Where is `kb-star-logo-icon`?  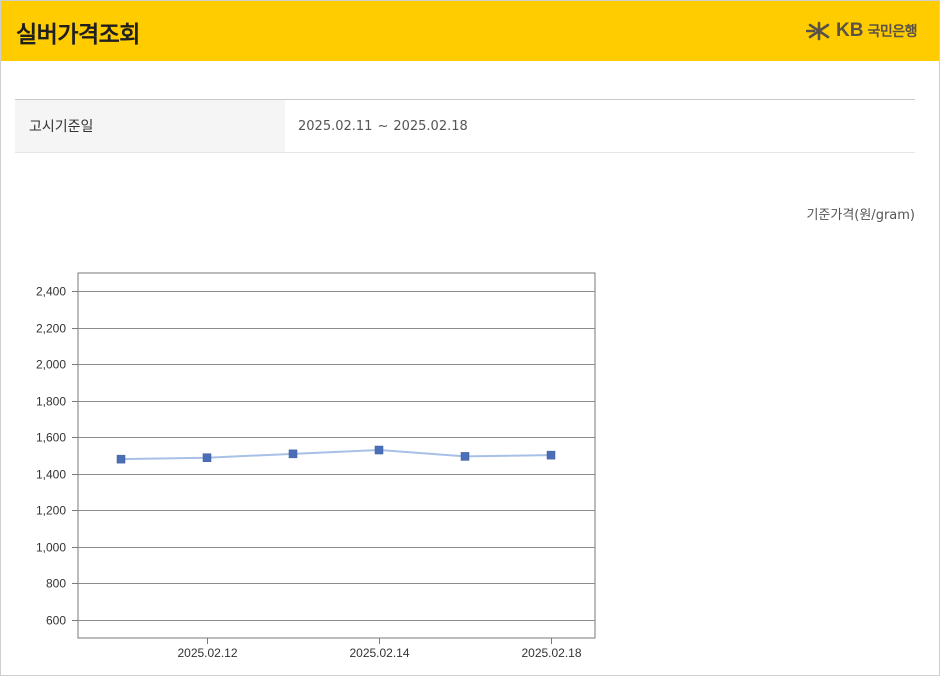
kb-star-logo-icon is located at coordinates (819, 31).